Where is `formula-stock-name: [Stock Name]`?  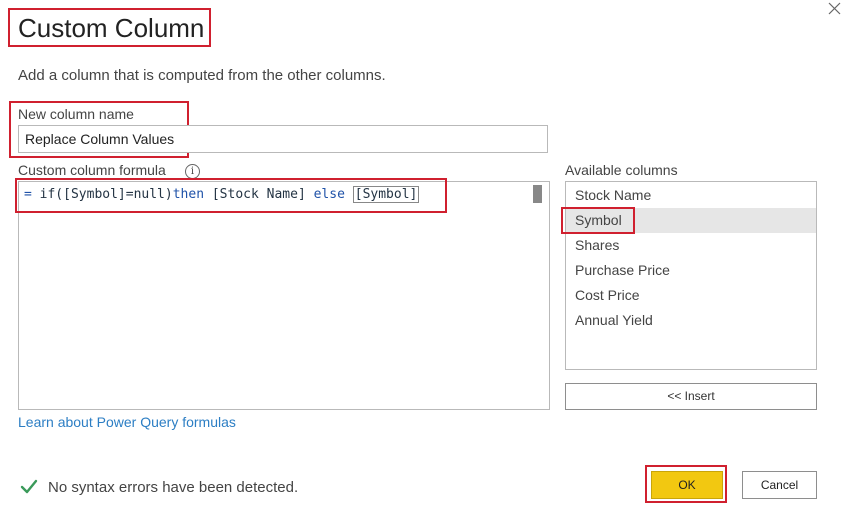
formula-stock-name: [Stock Name] is located at coordinates (258, 194).